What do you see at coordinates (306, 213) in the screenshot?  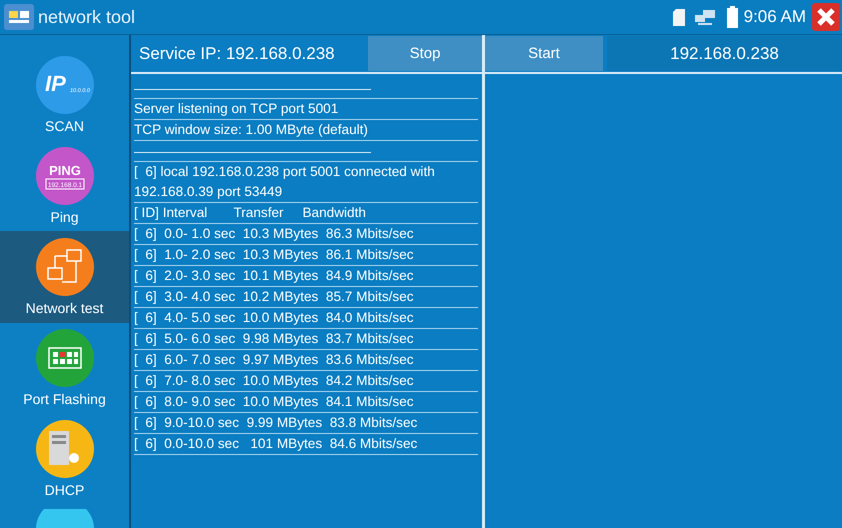 I see `log-line: [ ID] Interval Transfer Bandwidth` at bounding box center [306, 213].